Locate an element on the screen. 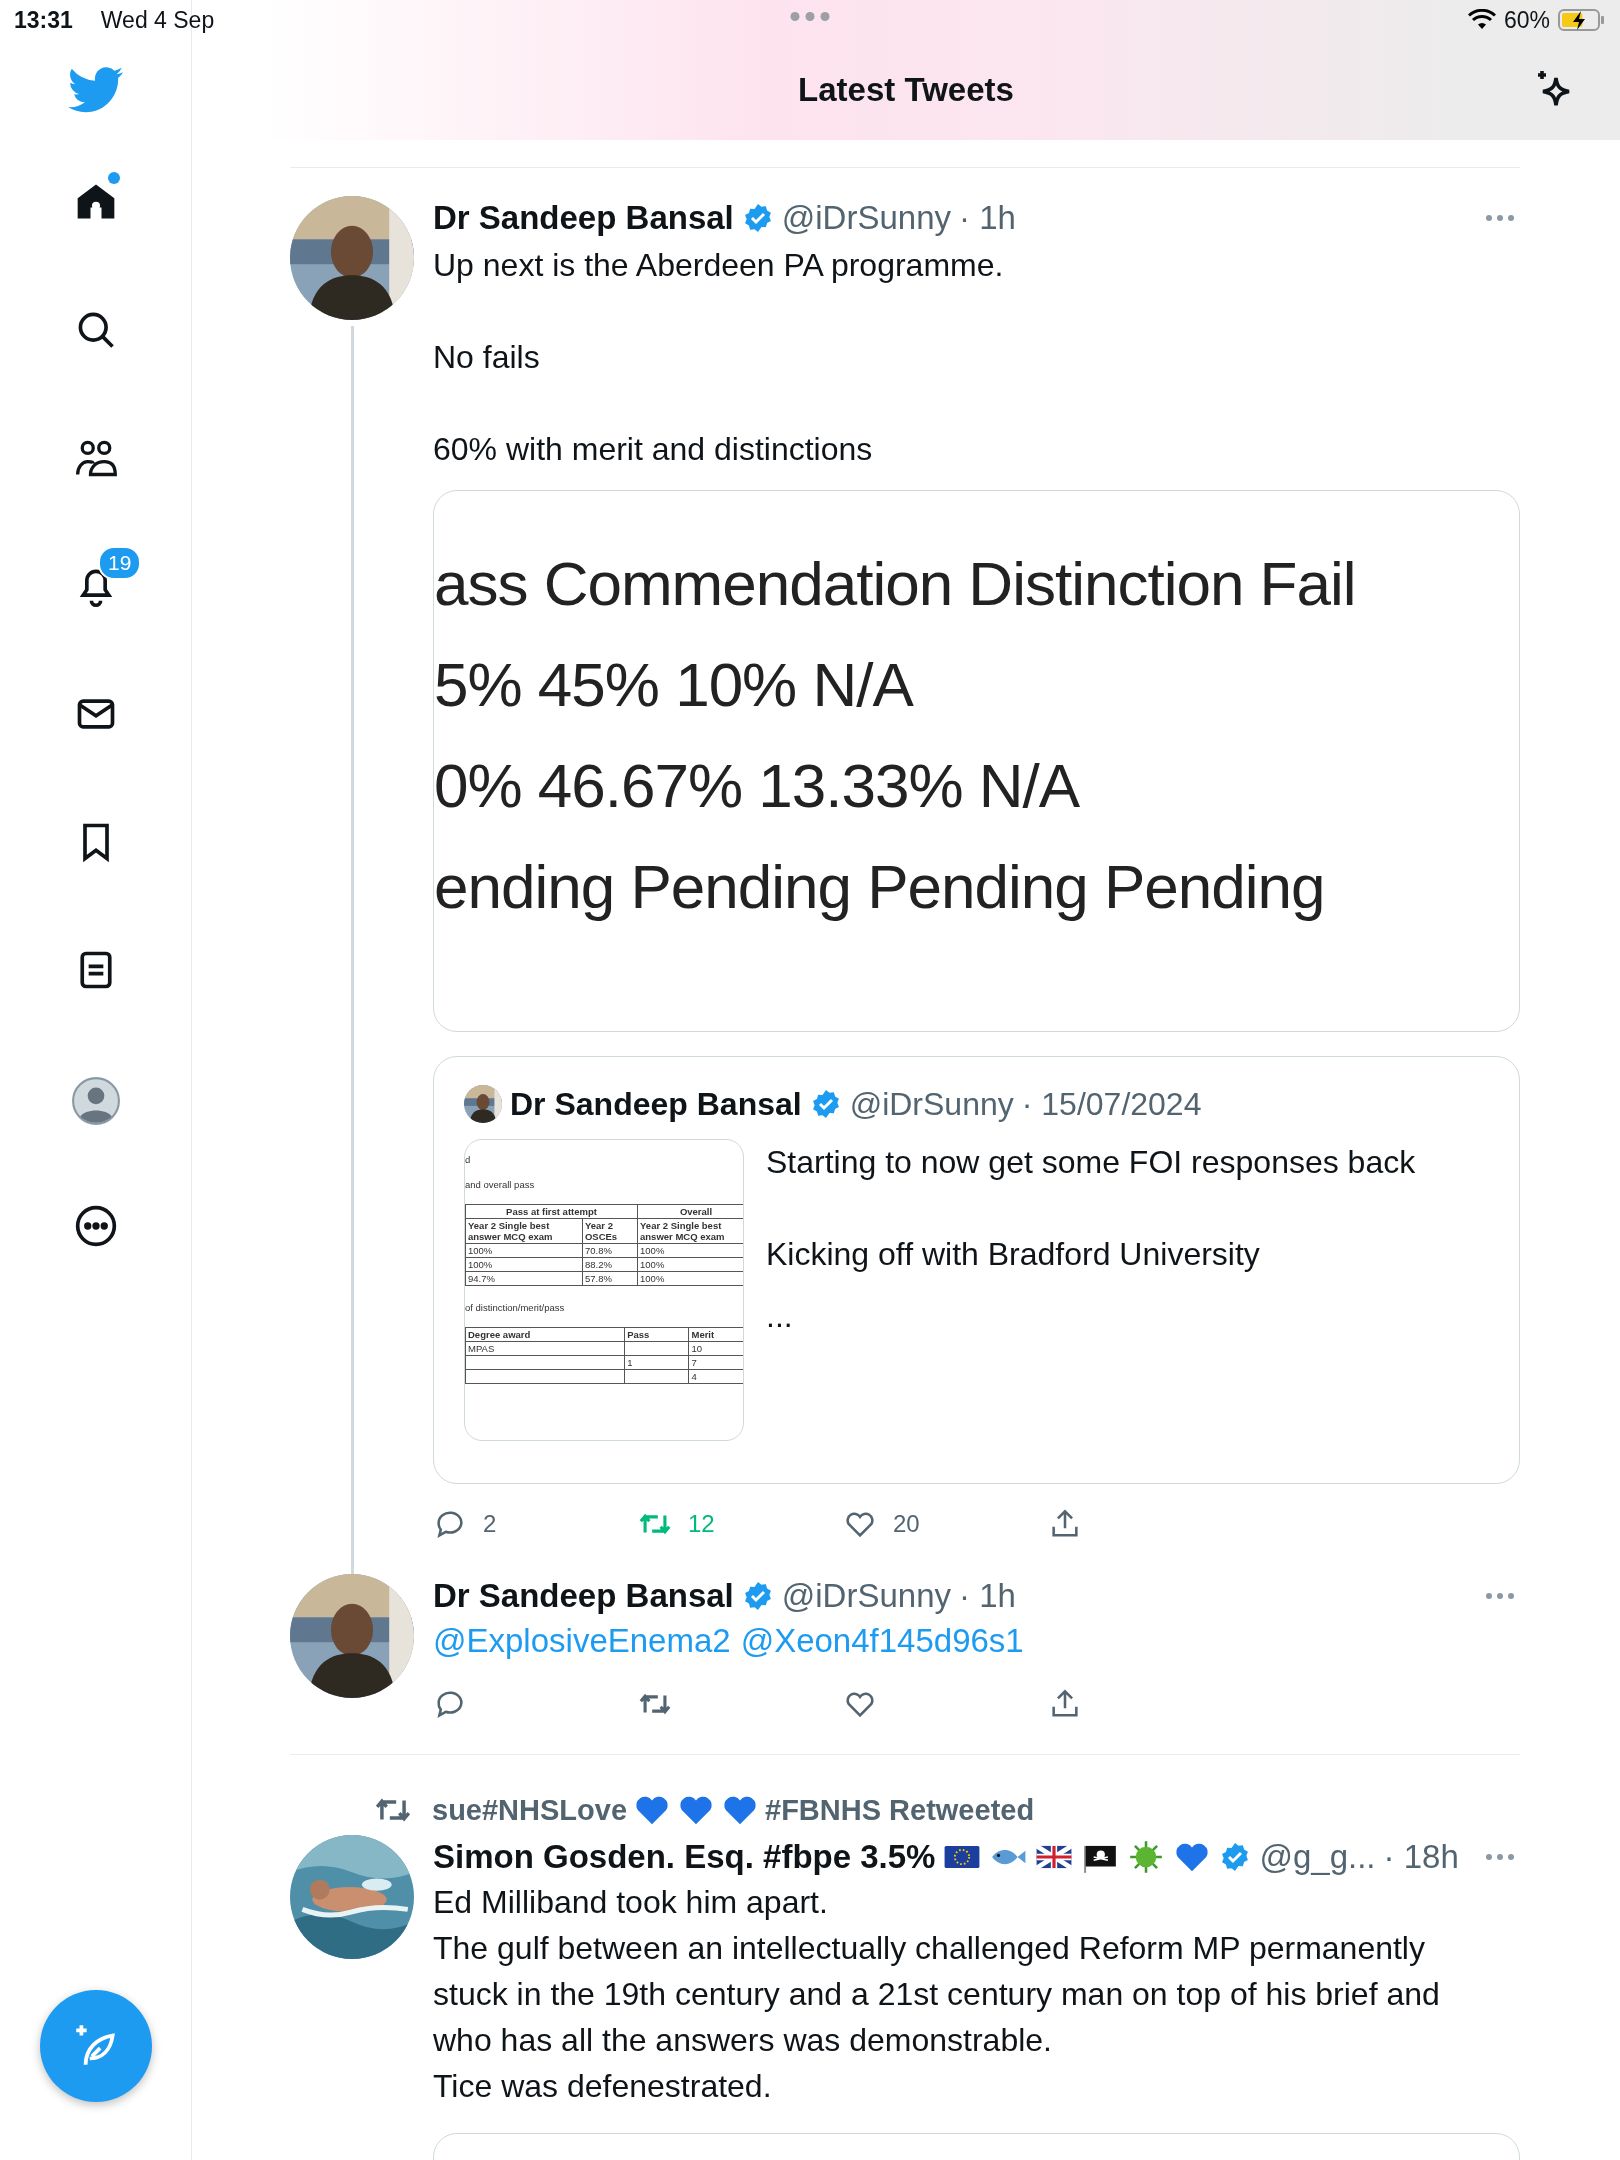 The width and height of the screenshot is (1620, 2160). tweet-text: No fails is located at coordinates (487, 357).